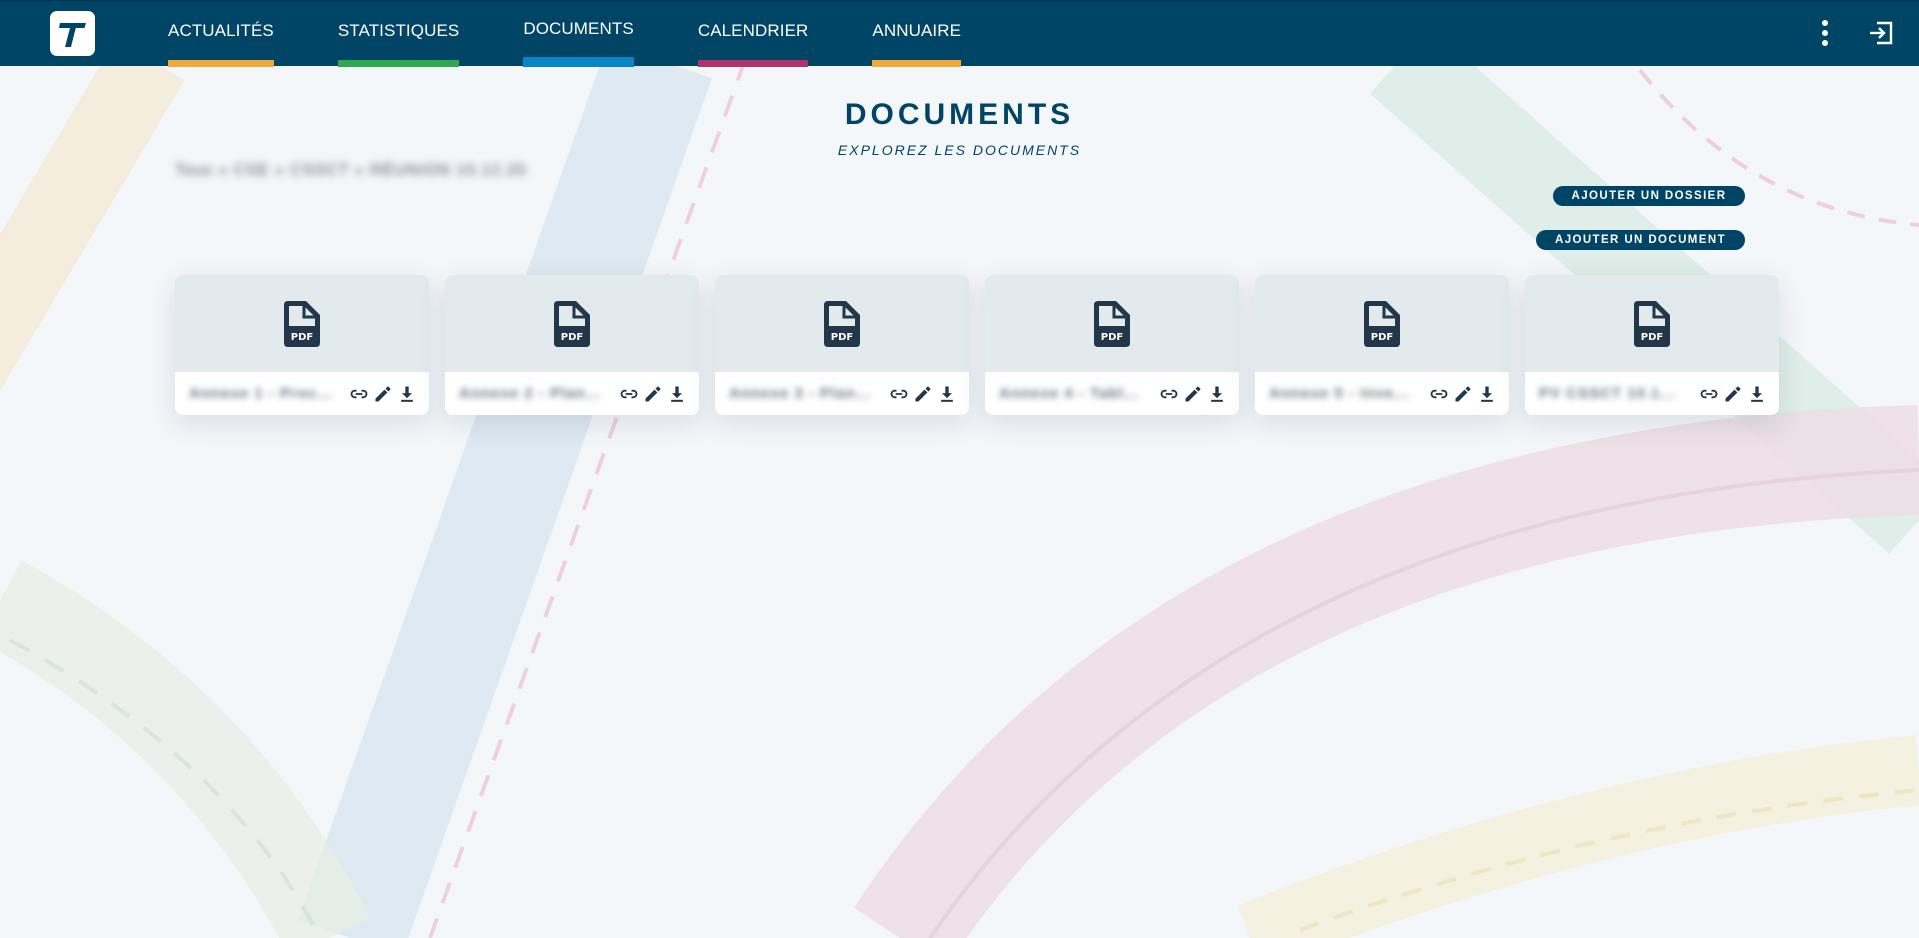  Describe the element at coordinates (1853, 33) in the screenshot. I see `header-actions` at that location.